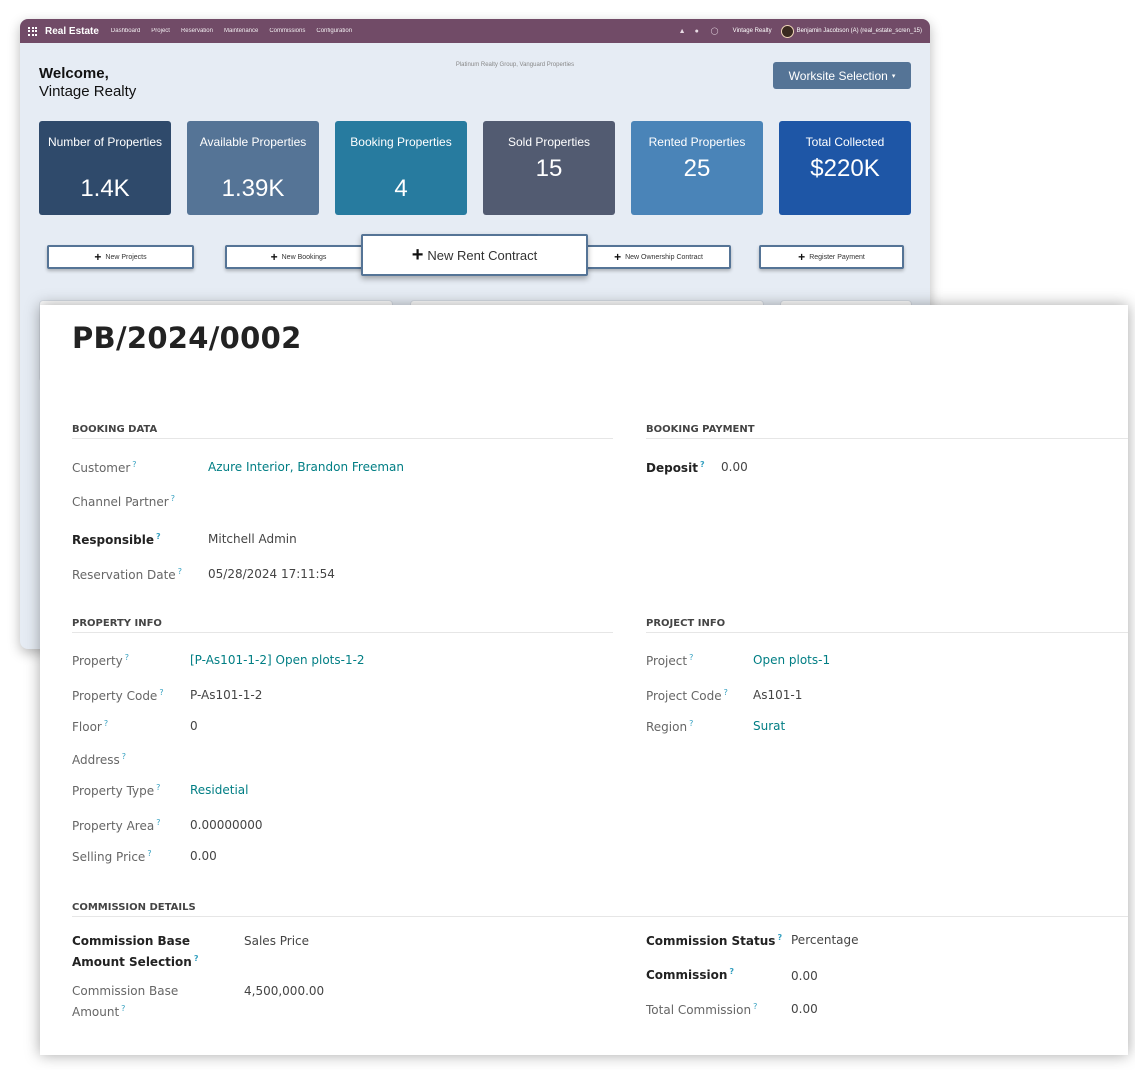  Describe the element at coordinates (252, 539) in the screenshot. I see `responsible-value: Mitchell Admin` at that location.